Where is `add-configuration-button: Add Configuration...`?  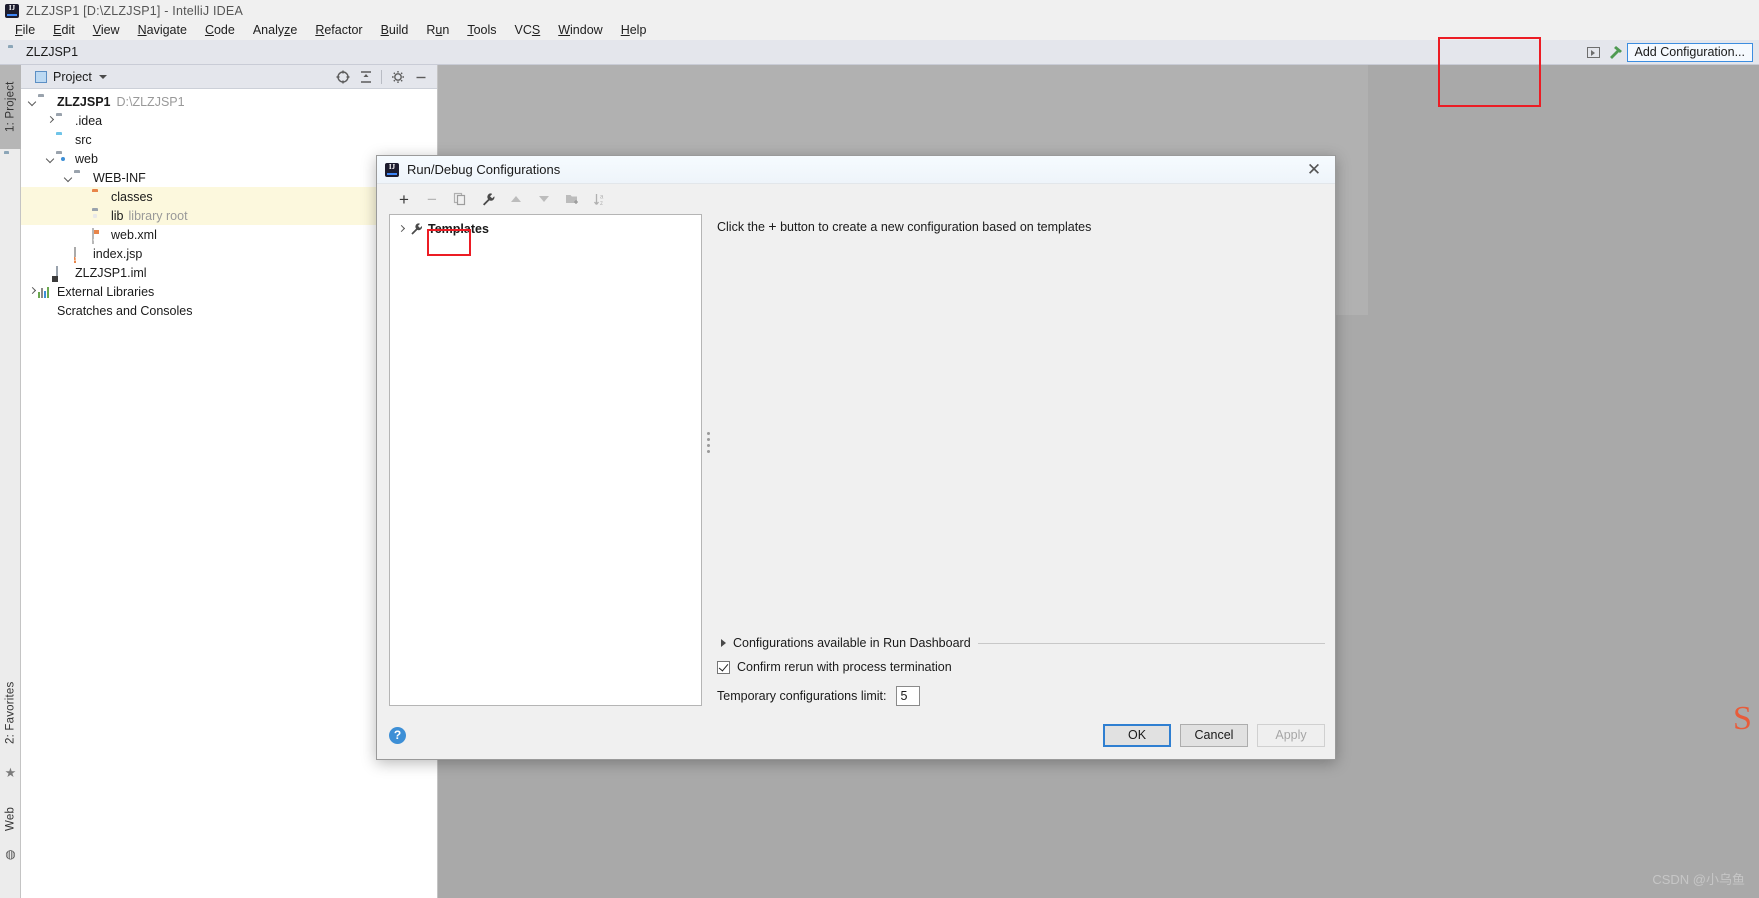 add-configuration-button: Add Configuration... is located at coordinates (1689, 52).